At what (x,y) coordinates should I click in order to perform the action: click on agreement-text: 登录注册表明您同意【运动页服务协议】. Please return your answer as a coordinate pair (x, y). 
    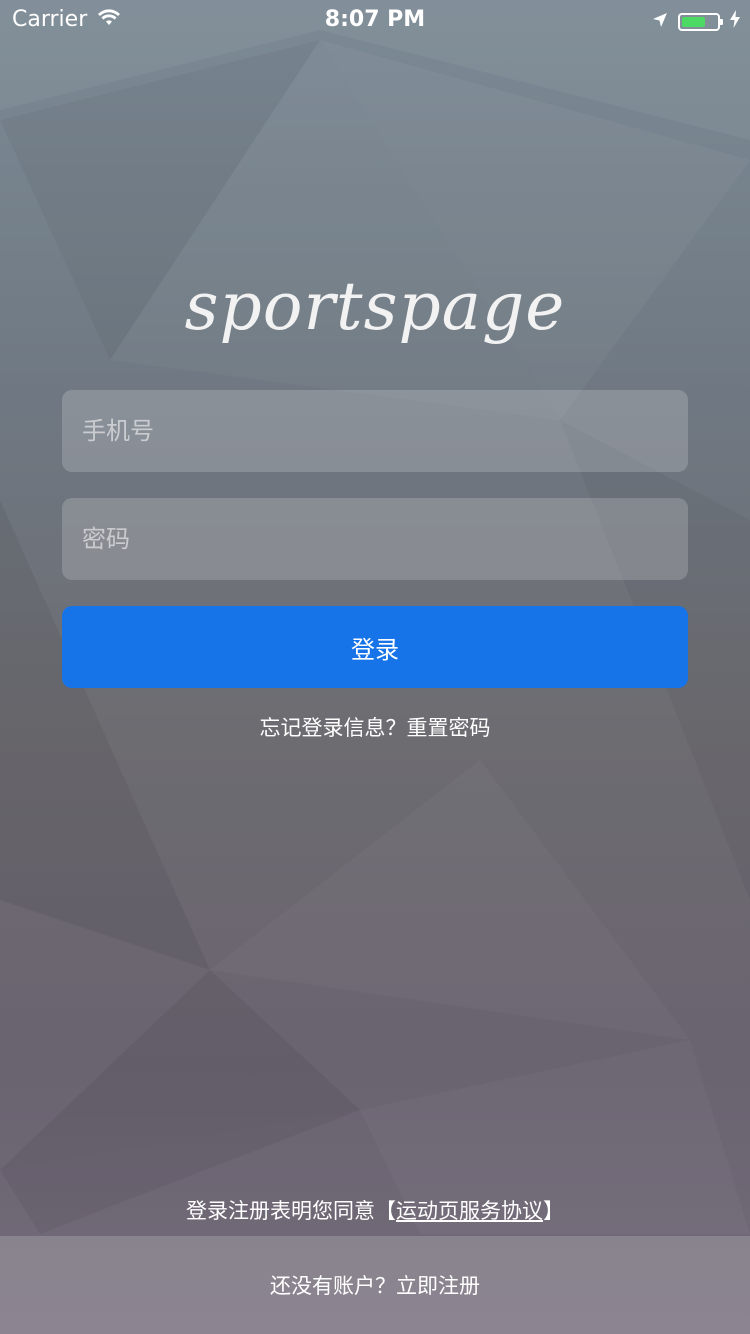
    Looking at the image, I should click on (375, 1210).